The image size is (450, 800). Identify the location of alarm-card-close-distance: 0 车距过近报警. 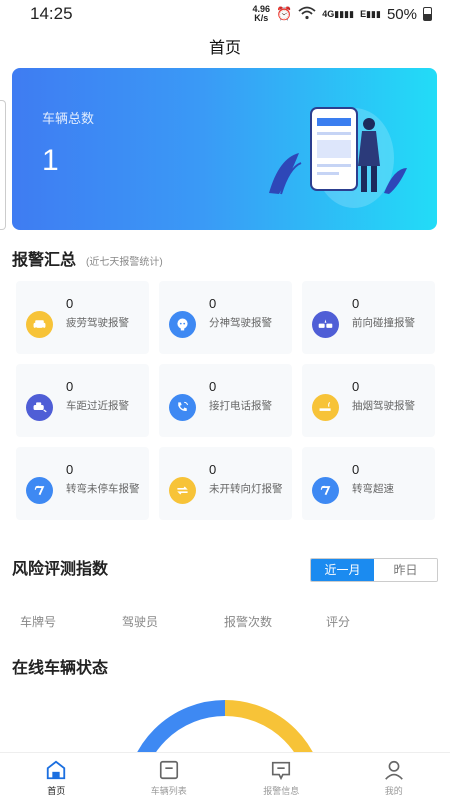
(82, 400).